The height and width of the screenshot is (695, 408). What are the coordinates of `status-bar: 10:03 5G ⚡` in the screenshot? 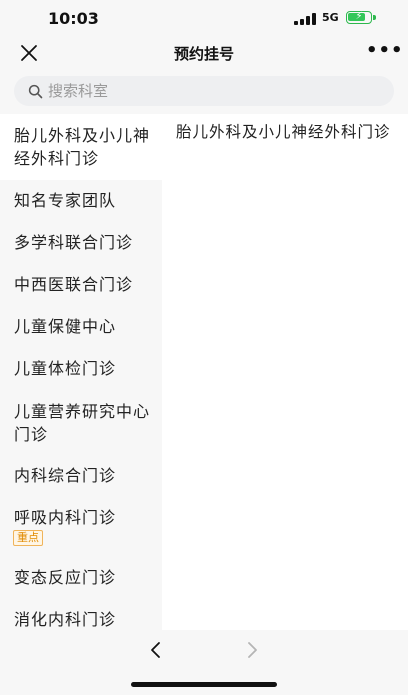 It's located at (204, 19).